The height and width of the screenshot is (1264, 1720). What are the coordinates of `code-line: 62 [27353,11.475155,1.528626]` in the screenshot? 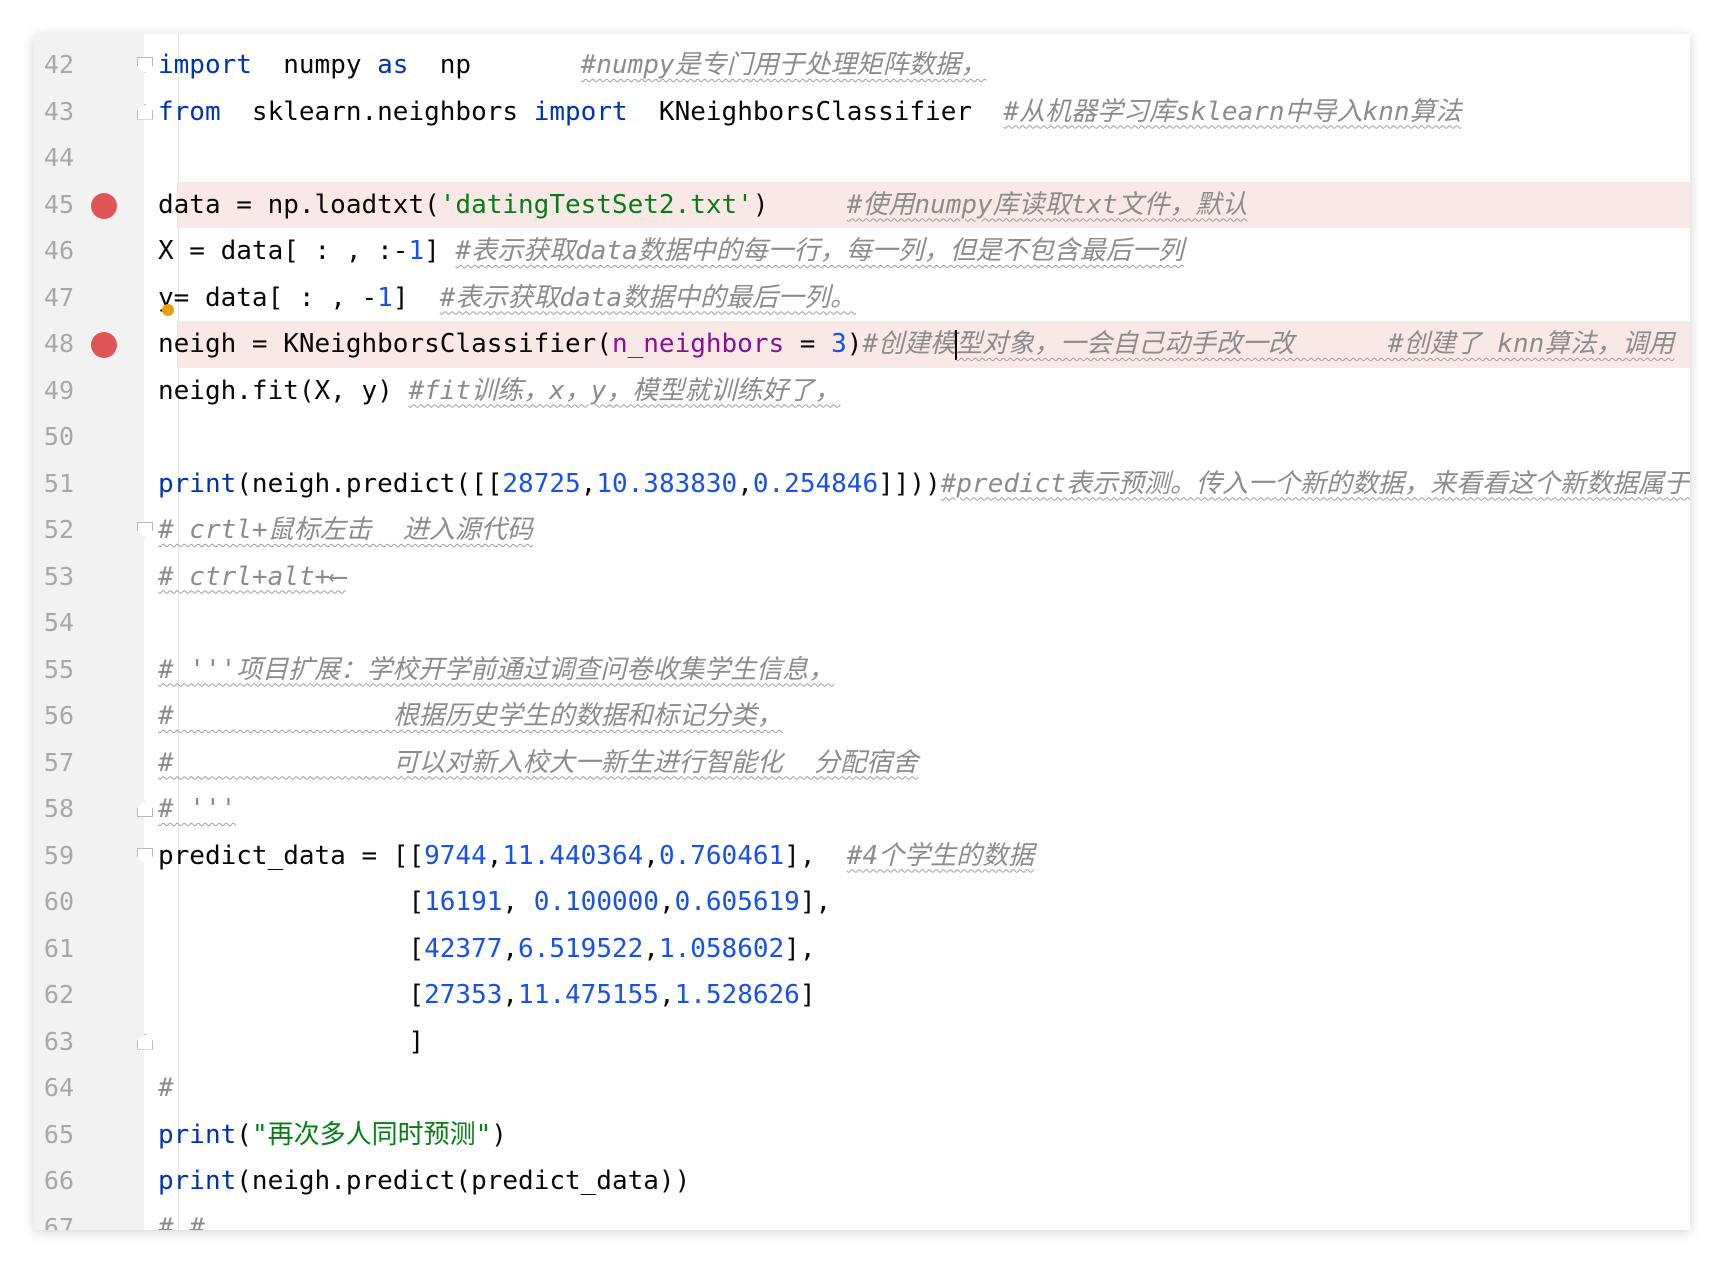 It's located at (862, 995).